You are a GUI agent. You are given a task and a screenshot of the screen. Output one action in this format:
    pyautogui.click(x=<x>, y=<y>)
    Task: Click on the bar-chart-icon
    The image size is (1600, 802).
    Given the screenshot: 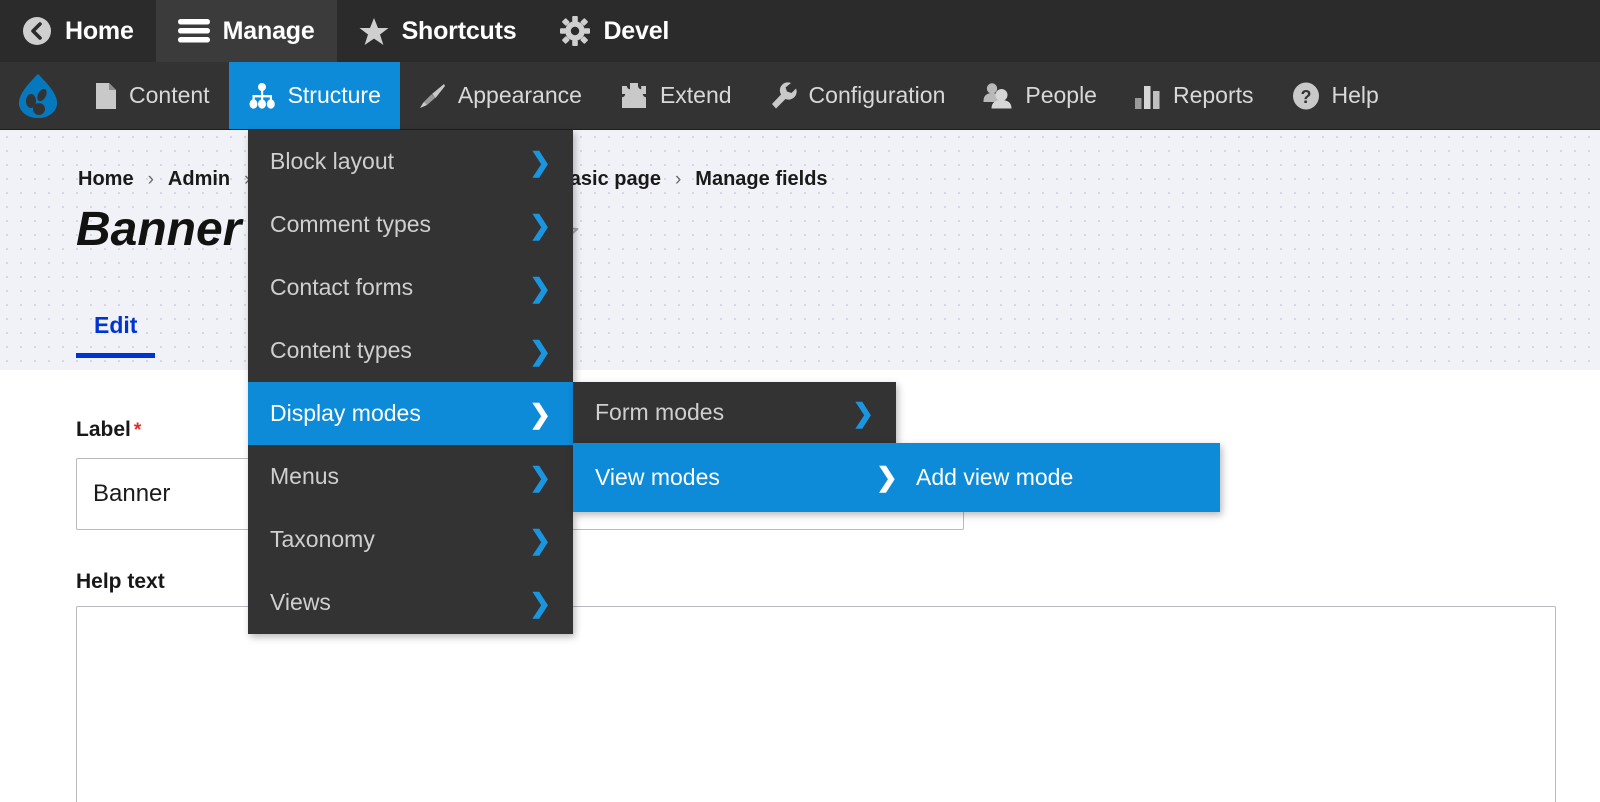 What is the action you would take?
    pyautogui.click(x=1147, y=96)
    